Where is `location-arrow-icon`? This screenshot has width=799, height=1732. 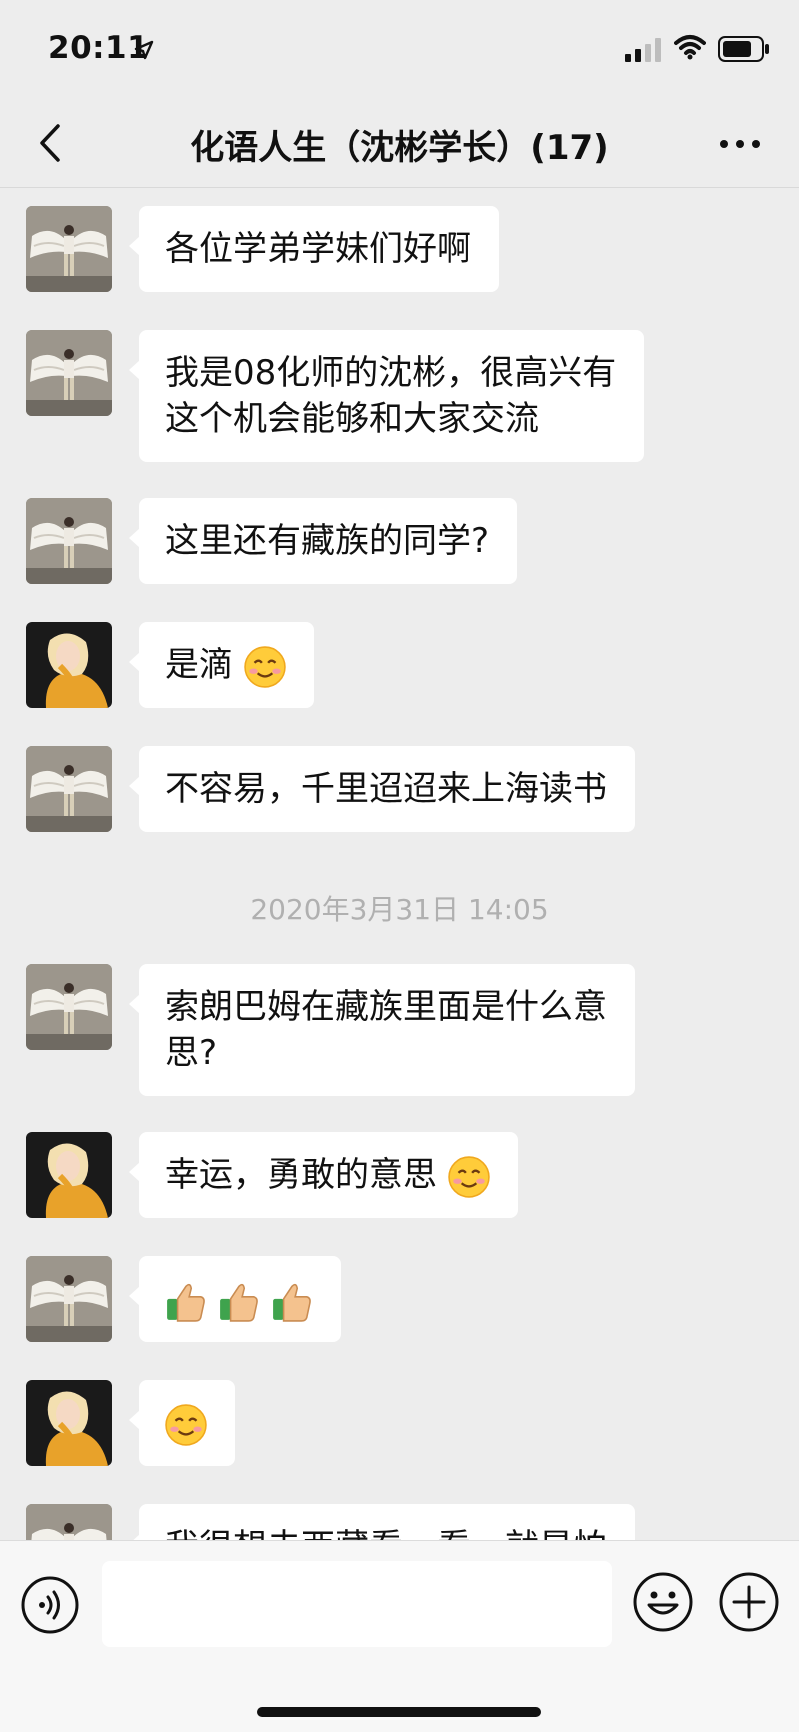
location-arrow-icon is located at coordinates (144, 50).